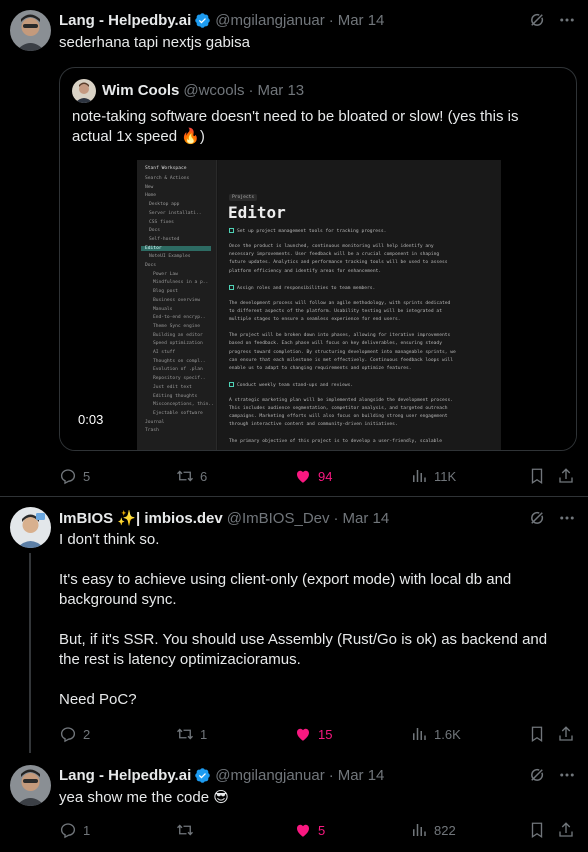 The image size is (588, 852). Describe the element at coordinates (165, 274) in the screenshot. I see `app-sidebar-item: Power Law` at that location.